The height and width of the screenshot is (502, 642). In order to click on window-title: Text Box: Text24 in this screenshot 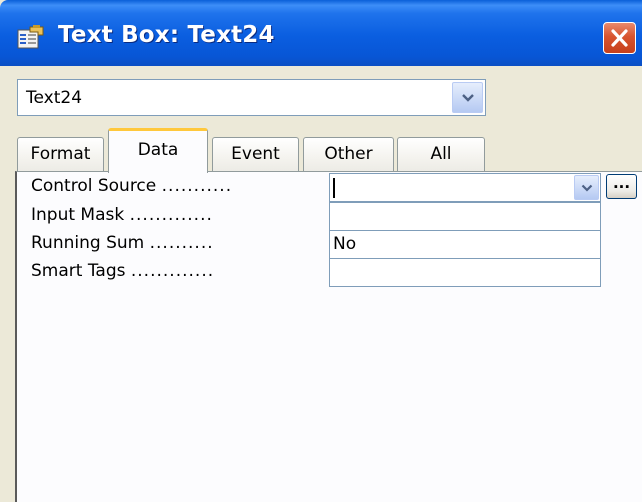, I will do `click(166, 35)`.